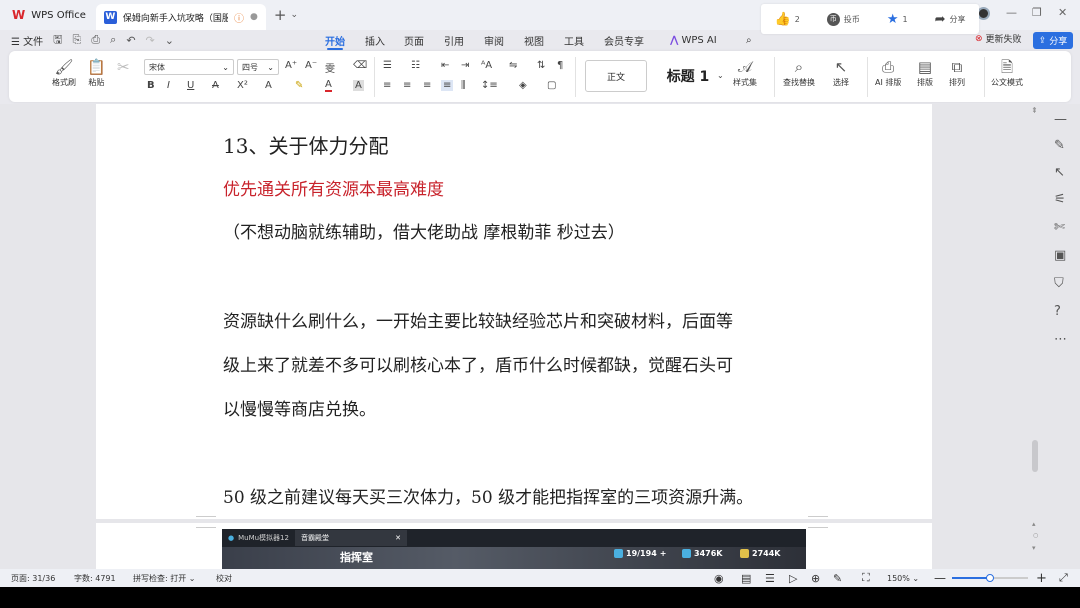  What do you see at coordinates (445, 65) in the screenshot?
I see `decrease-indent-icon: ⇤` at bounding box center [445, 65].